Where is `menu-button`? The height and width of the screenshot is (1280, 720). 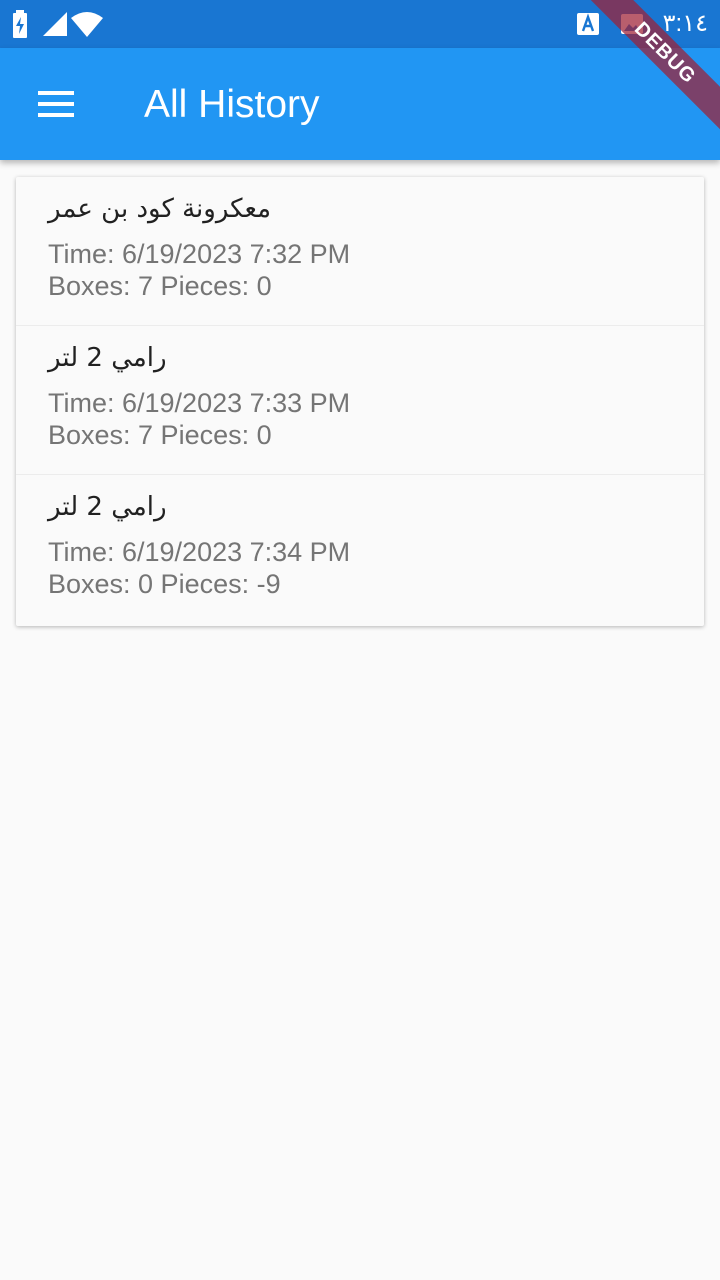 menu-button is located at coordinates (56, 104).